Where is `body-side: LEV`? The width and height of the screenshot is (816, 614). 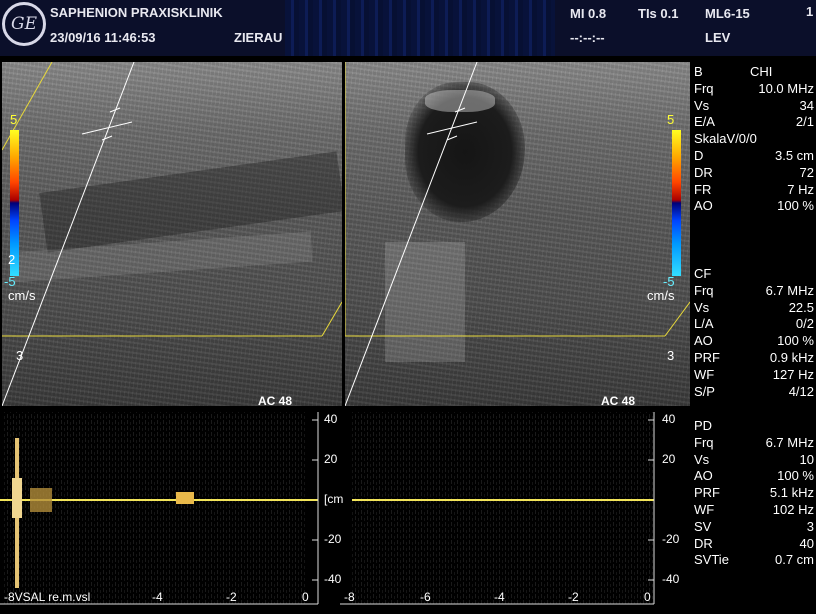 body-side: LEV is located at coordinates (718, 37).